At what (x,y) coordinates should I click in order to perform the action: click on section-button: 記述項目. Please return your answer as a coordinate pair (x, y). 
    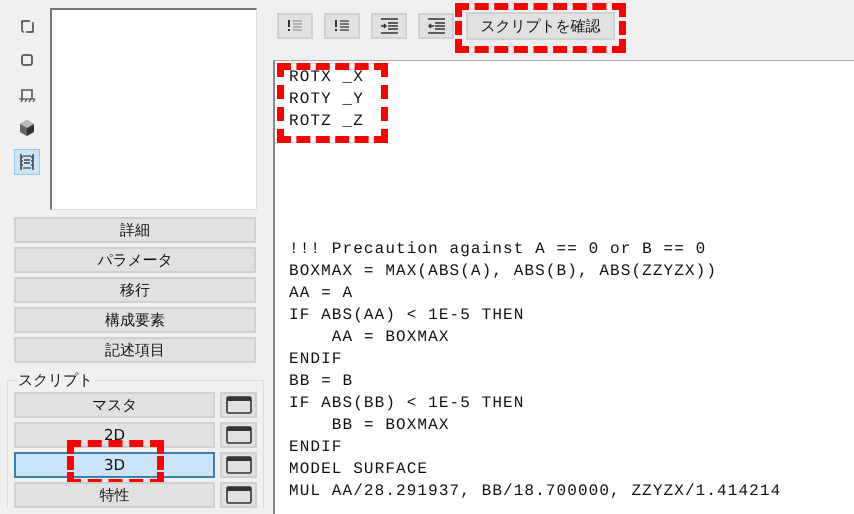
    Looking at the image, I should click on (135, 350).